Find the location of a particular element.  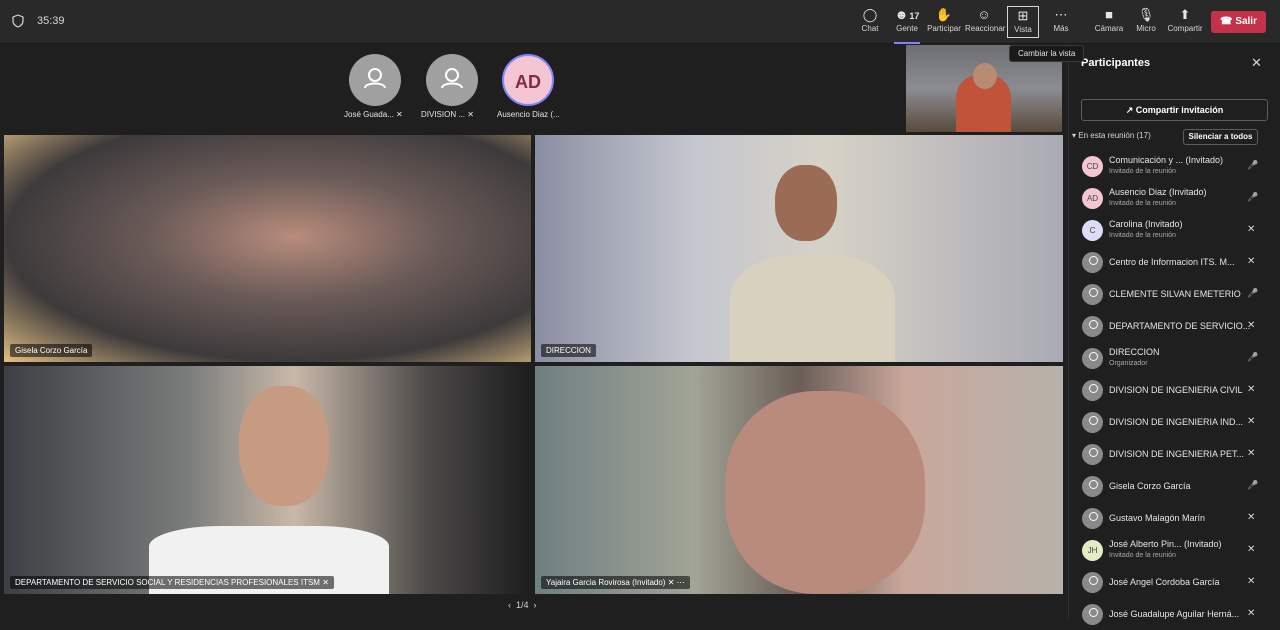

participant-row: José Angel Cordoba García ✕ is located at coordinates (1174, 582).